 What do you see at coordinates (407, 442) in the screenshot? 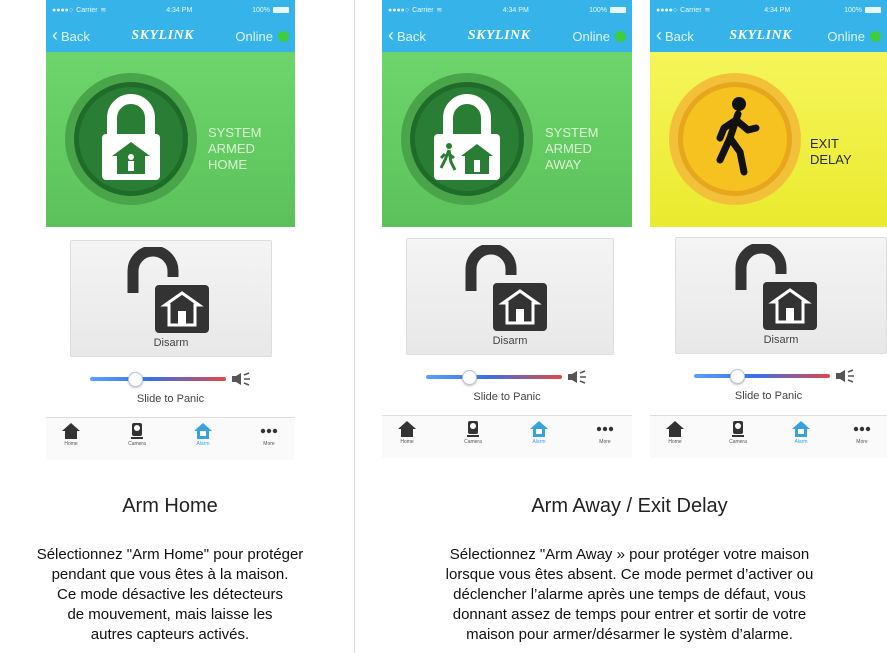
I see `tab-home-label: Home` at bounding box center [407, 442].